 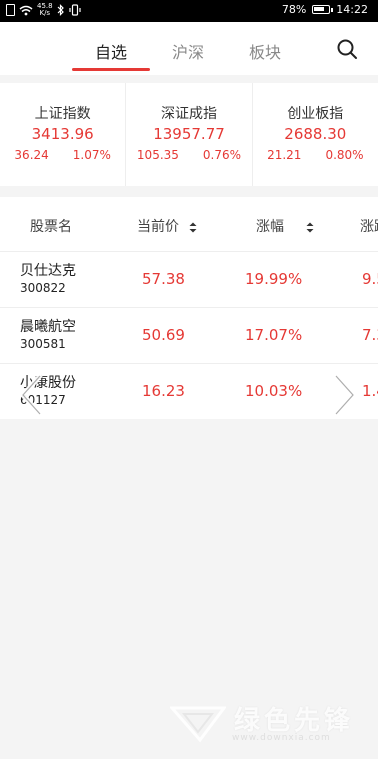 What do you see at coordinates (315, 114) in the screenshot?
I see `index-name: 创业板指` at bounding box center [315, 114].